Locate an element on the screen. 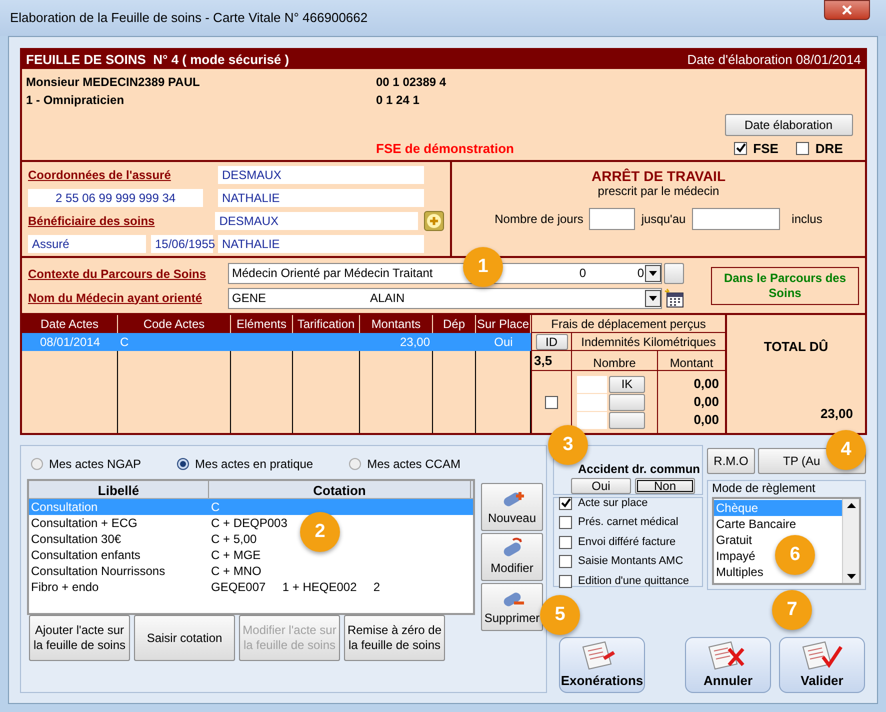 Image resolution: width=886 pixels, height=712 pixels. insured-last-name: DESMAUX is located at coordinates (321, 175).